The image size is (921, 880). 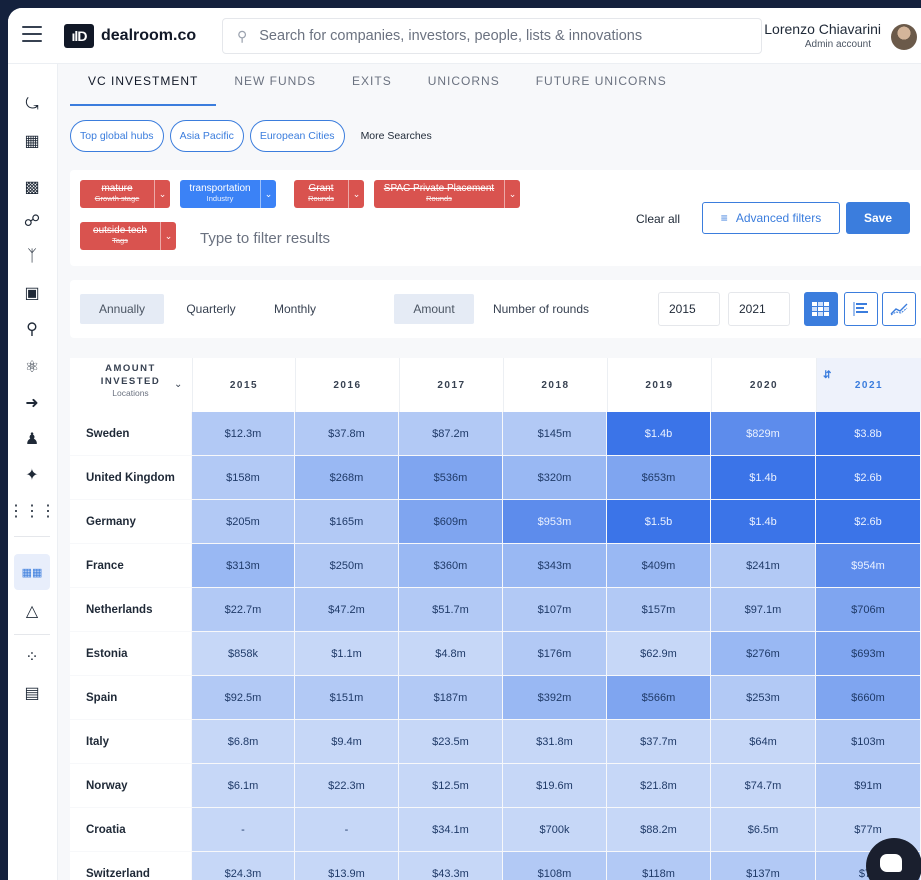 I want to click on tab-future-unicorns: FUTURE UNICORNS, so click(x=601, y=85).